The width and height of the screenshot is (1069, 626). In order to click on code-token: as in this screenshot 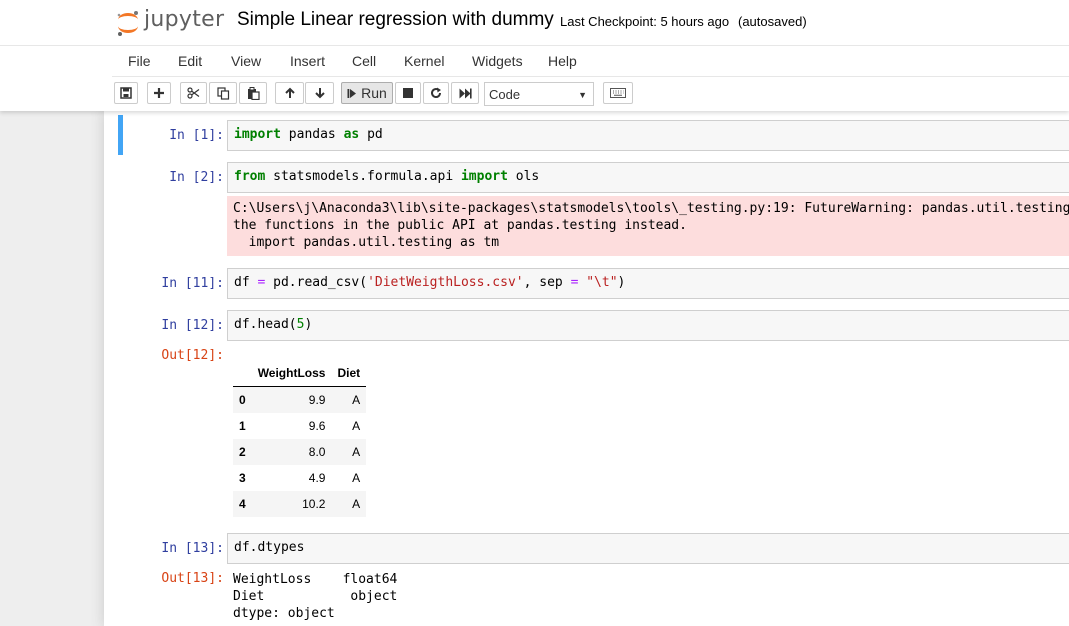, I will do `click(351, 134)`.